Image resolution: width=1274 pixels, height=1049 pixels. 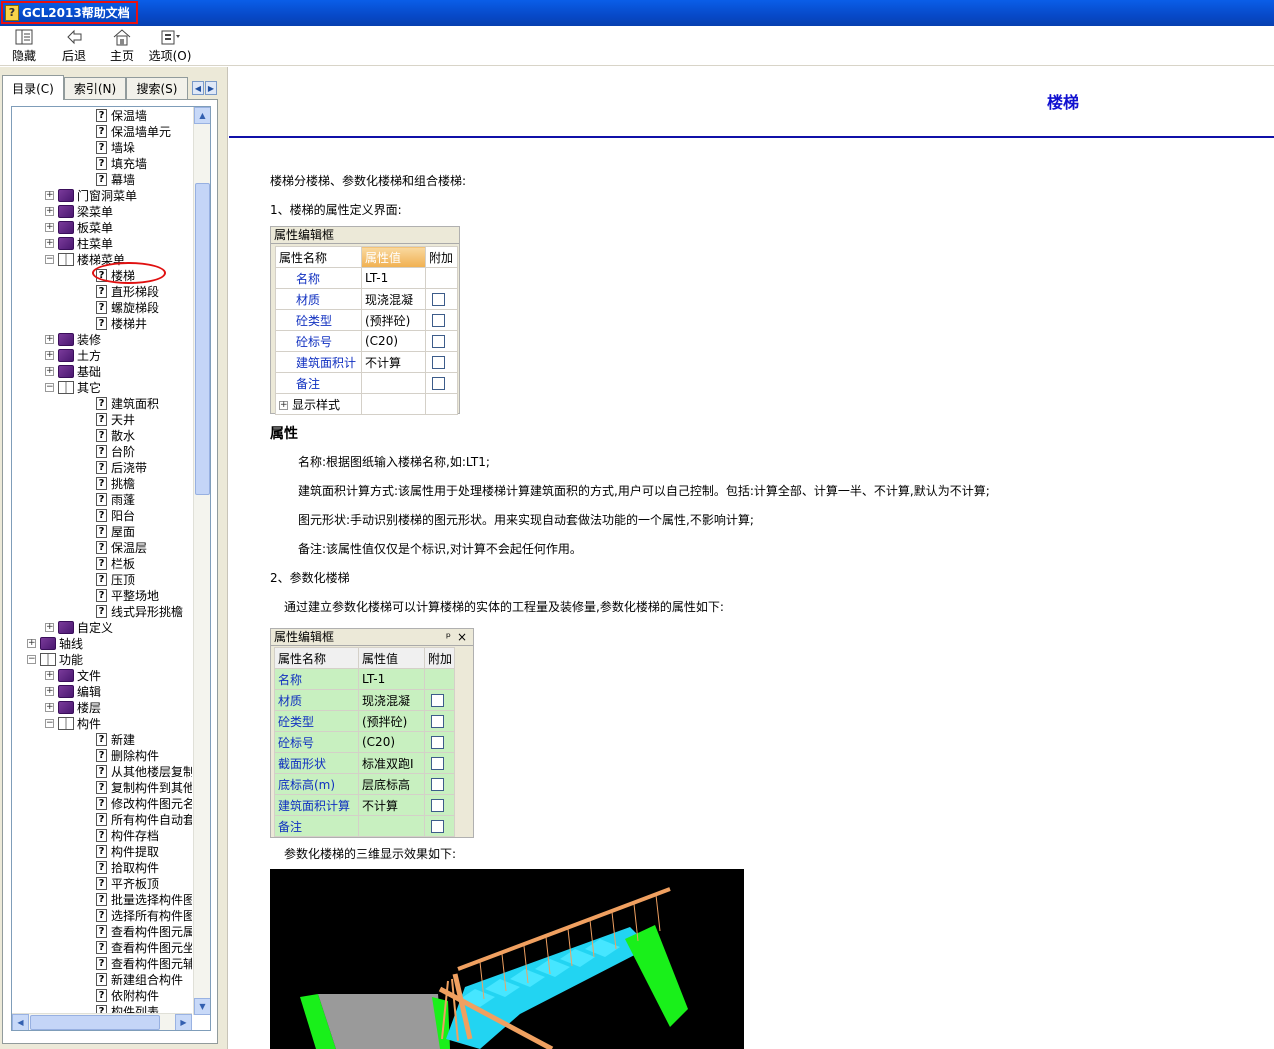 I want to click on property-value: 标准双跑I, so click(x=391, y=763).